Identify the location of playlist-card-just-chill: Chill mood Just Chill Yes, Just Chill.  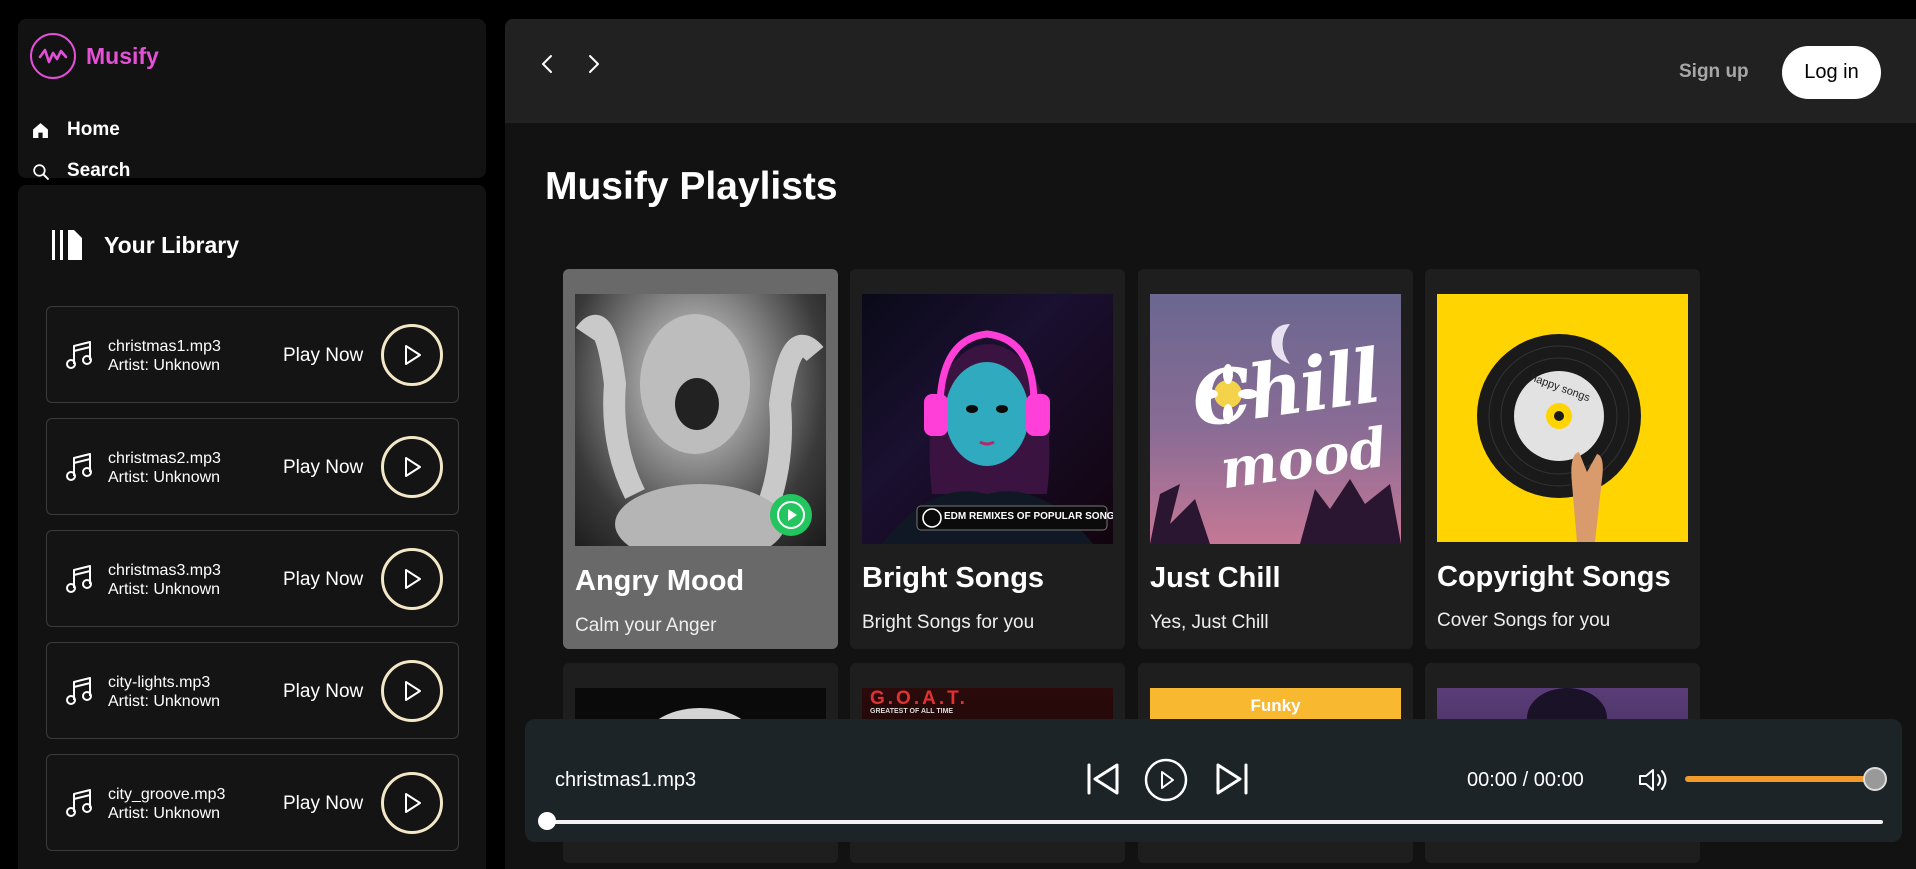
(1275, 459).